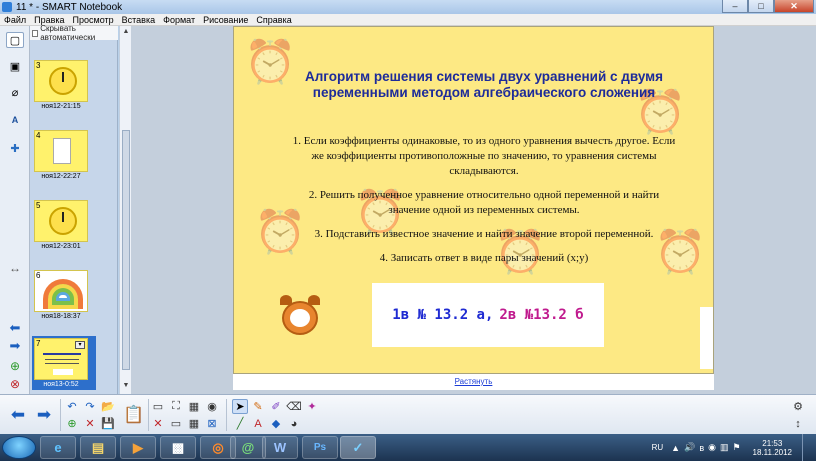  What do you see at coordinates (276, 423) in the screenshot?
I see `shapes-icon: ◆` at bounding box center [276, 423].